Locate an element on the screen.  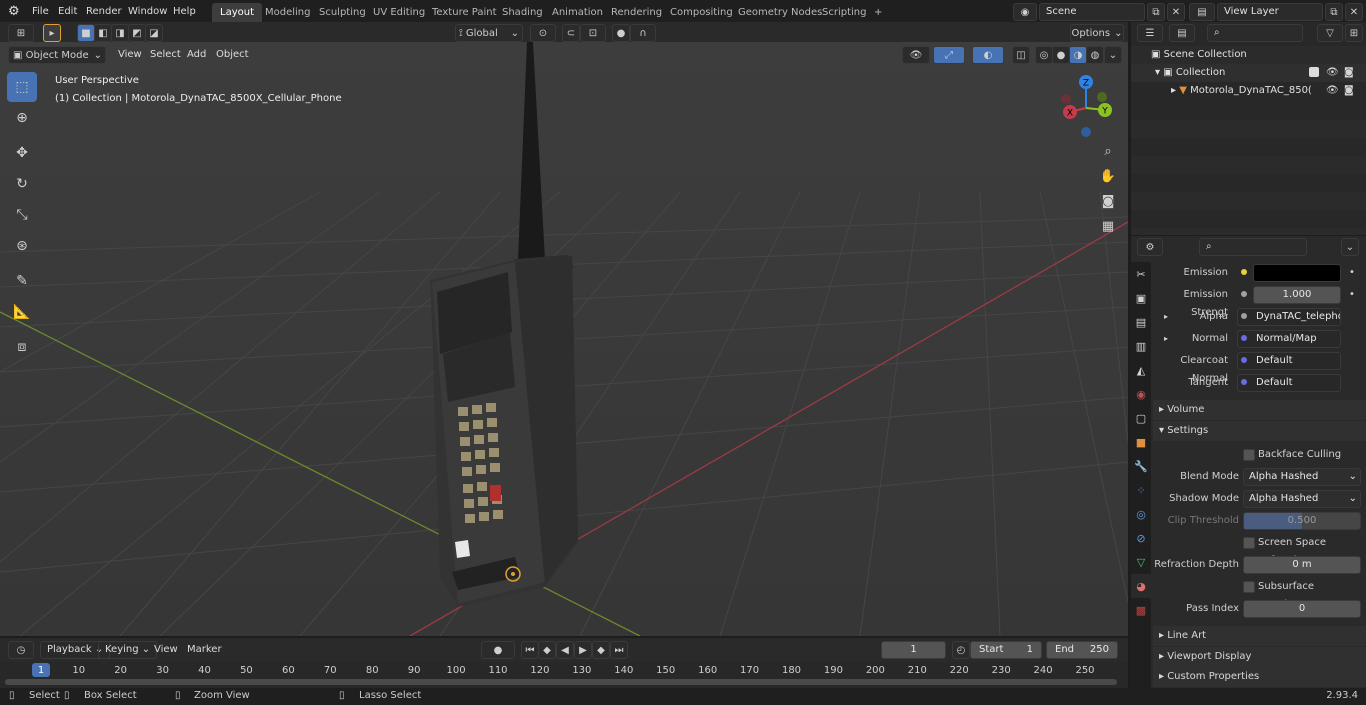
timeline-menu-marker: Marker is located at coordinates (204, 650).